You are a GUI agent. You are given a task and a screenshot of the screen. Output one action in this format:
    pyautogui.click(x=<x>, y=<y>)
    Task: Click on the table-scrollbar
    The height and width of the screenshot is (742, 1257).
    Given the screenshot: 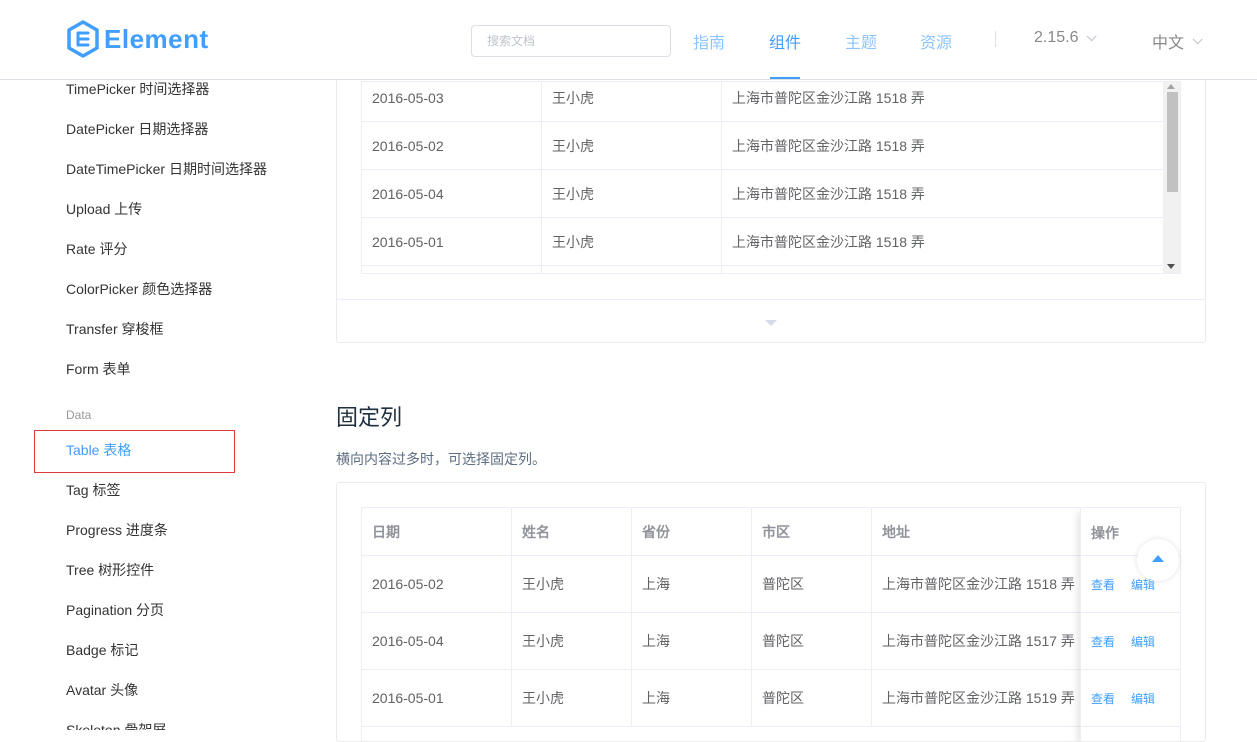 What is the action you would take?
    pyautogui.click(x=1171, y=177)
    